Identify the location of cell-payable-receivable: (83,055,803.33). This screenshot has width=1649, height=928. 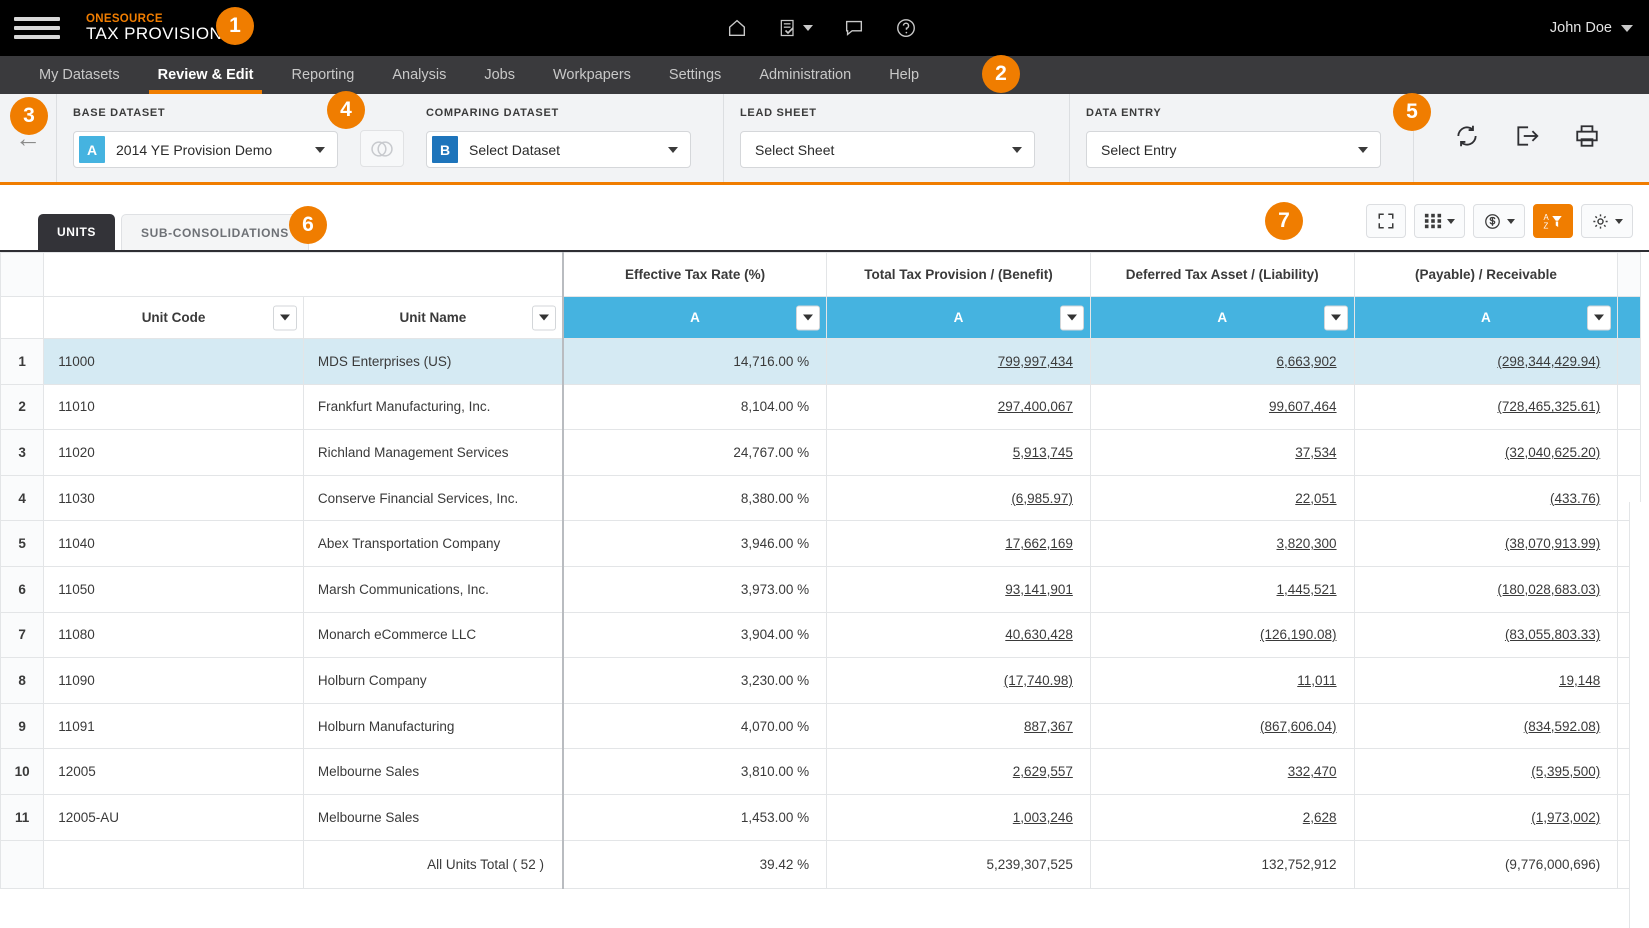
(1486, 635).